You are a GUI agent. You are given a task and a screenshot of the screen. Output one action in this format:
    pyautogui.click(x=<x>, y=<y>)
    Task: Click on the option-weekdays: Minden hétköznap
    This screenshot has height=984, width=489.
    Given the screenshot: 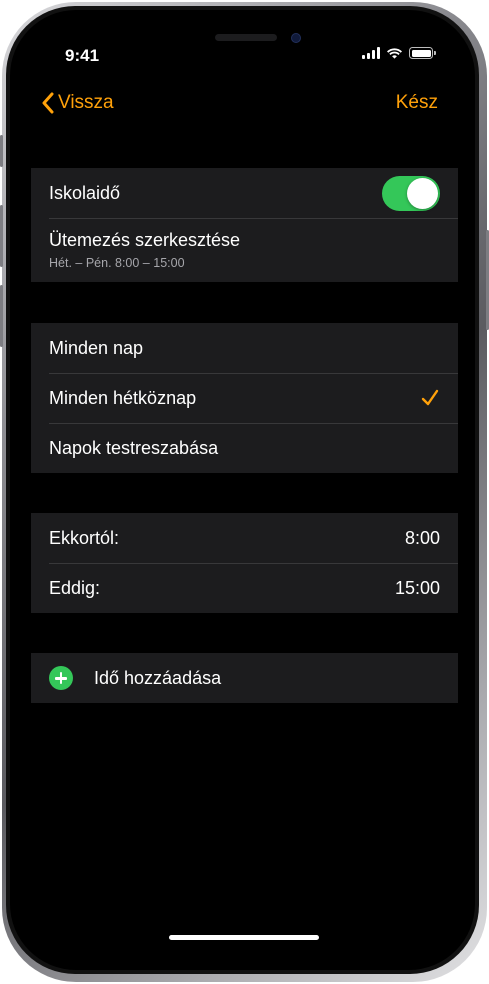 What is the action you would take?
    pyautogui.click(x=244, y=398)
    